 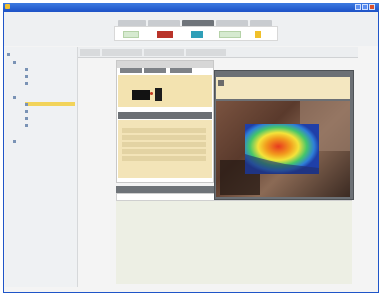 I want to click on ribbon-panel, so click(x=196, y=33).